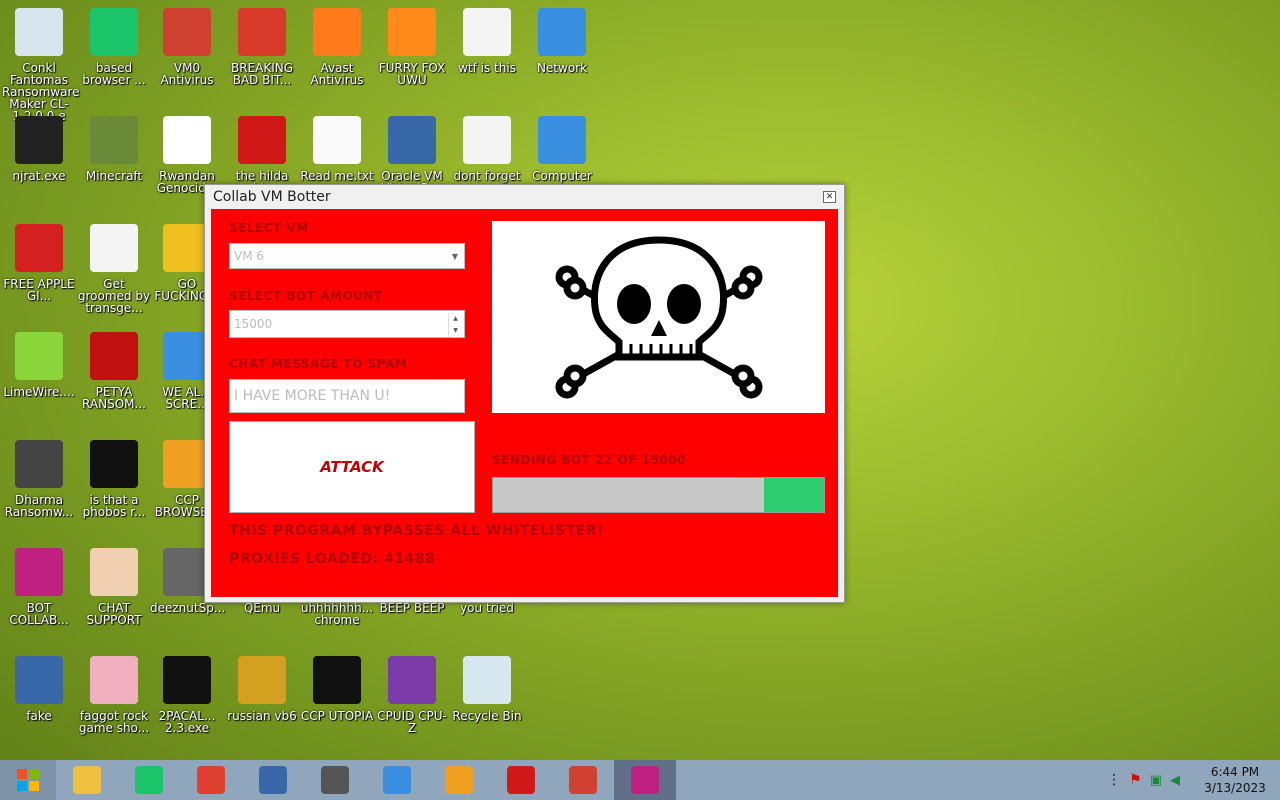 Image resolution: width=1280 pixels, height=800 pixels. I want to click on overflow-icon: ⋮, so click(1114, 780).